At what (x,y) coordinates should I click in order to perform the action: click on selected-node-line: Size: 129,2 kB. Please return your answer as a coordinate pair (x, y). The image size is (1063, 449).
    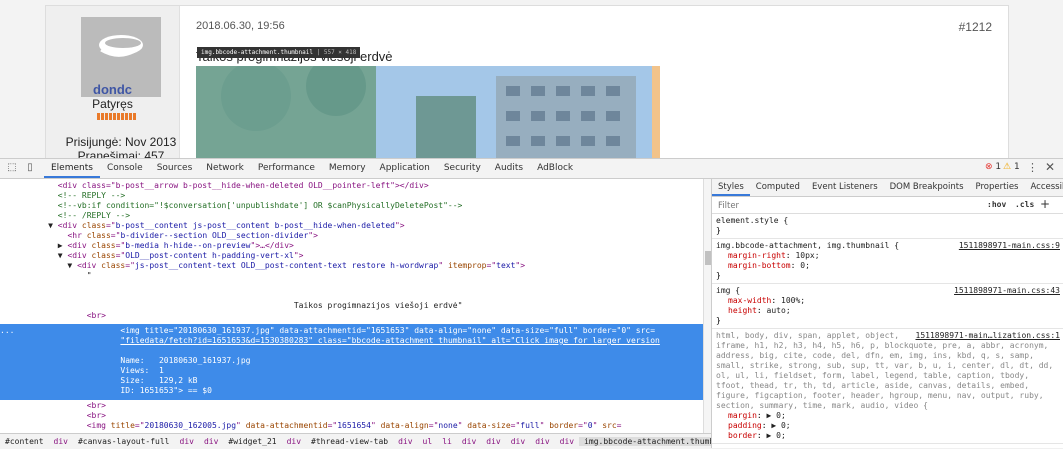
    Looking at the image, I should click on (159, 380).